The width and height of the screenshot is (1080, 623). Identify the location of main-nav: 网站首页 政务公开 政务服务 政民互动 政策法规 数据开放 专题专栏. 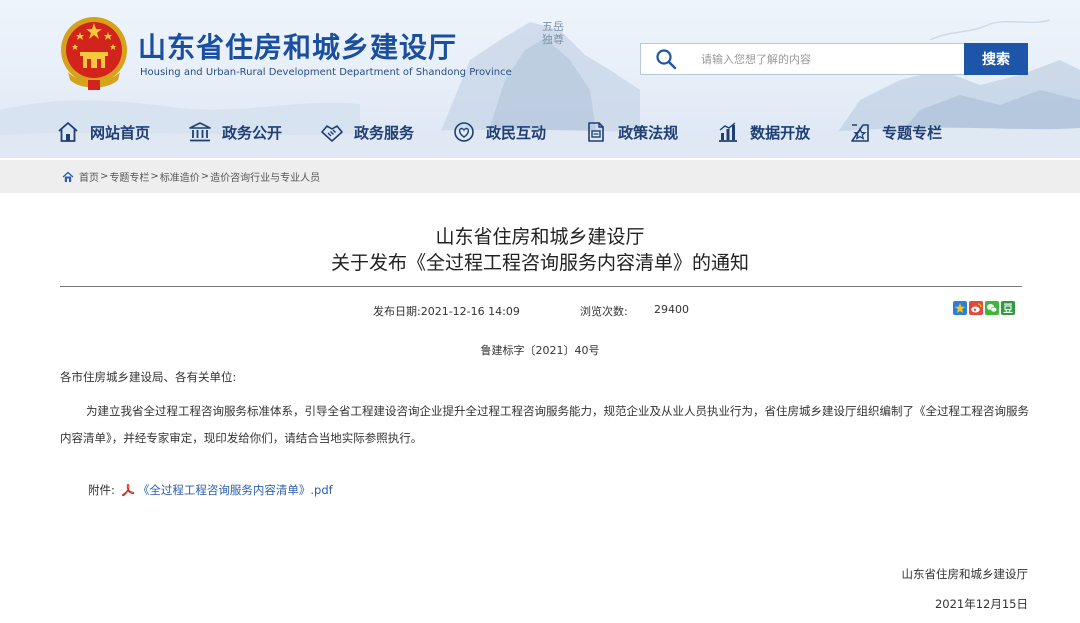
(499, 132).